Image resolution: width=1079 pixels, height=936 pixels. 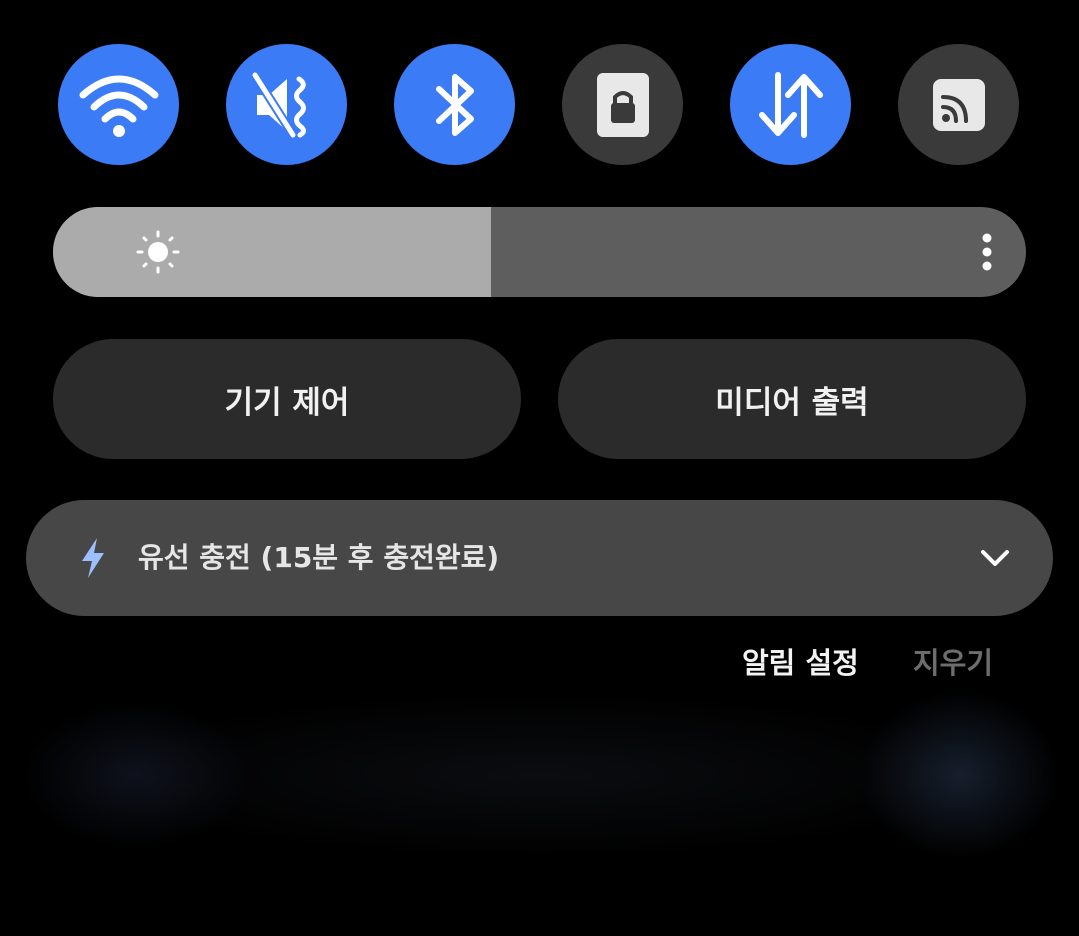 I want to click on data-transfer-icon, so click(x=791, y=105).